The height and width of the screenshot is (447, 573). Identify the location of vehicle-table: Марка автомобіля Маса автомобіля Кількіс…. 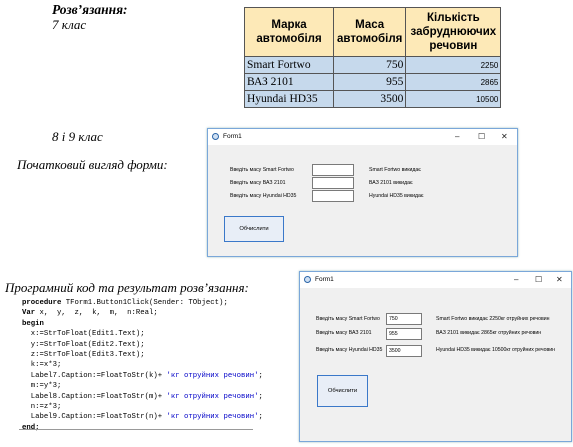
(373, 57).